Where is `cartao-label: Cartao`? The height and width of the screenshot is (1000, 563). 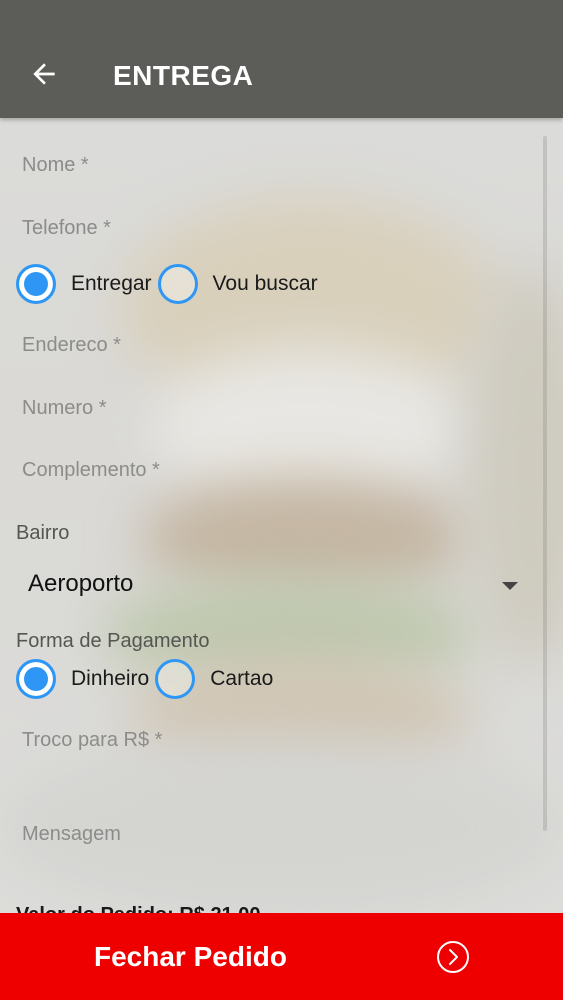 cartao-label: Cartao is located at coordinates (241, 679).